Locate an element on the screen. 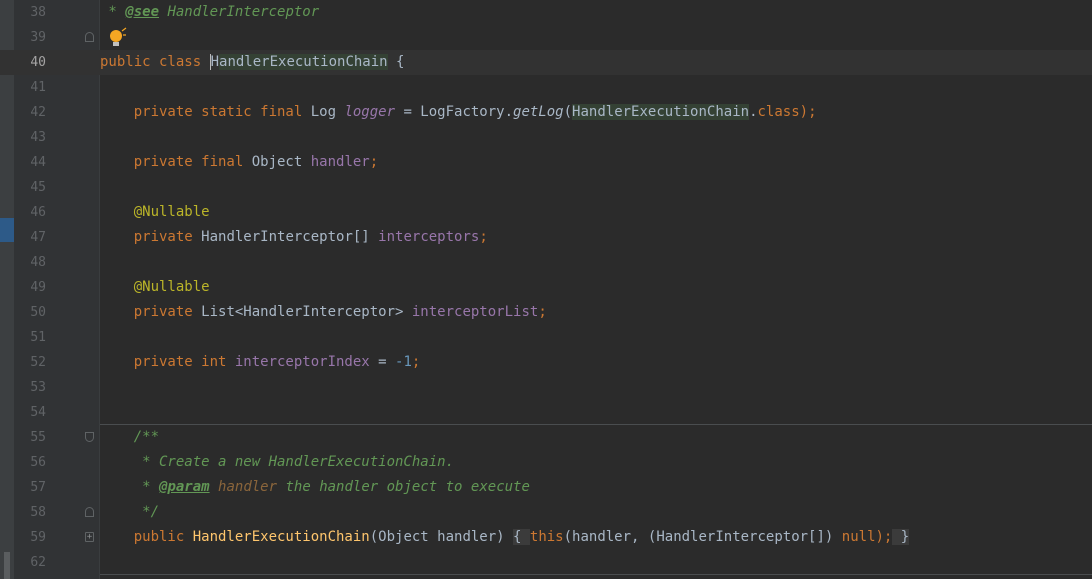  line-number: 41 is located at coordinates (30, 87).